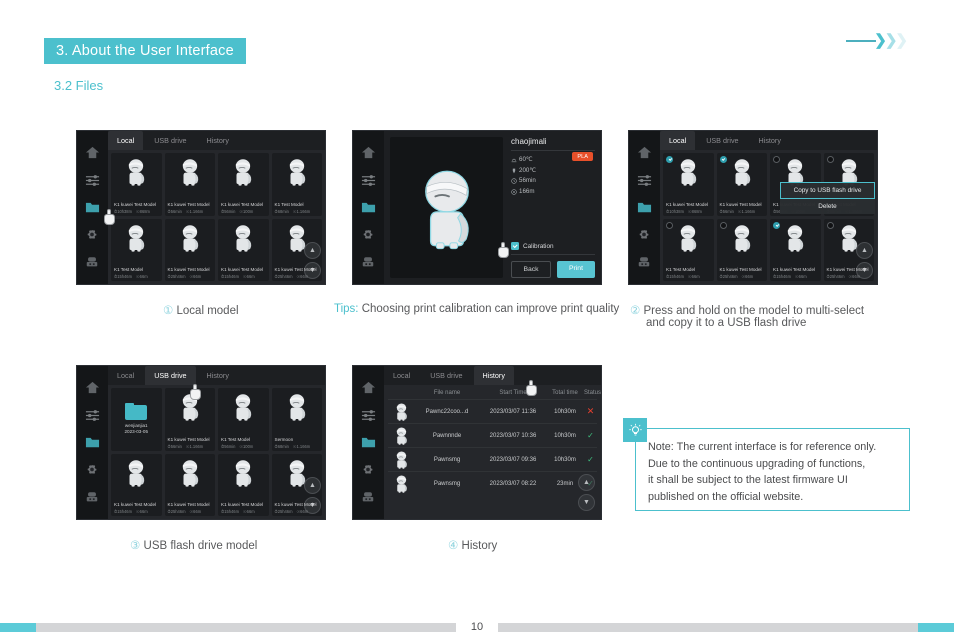  What do you see at coordinates (297, 407) in the screenshot?
I see `mascot-thumbnail` at bounding box center [297, 407].